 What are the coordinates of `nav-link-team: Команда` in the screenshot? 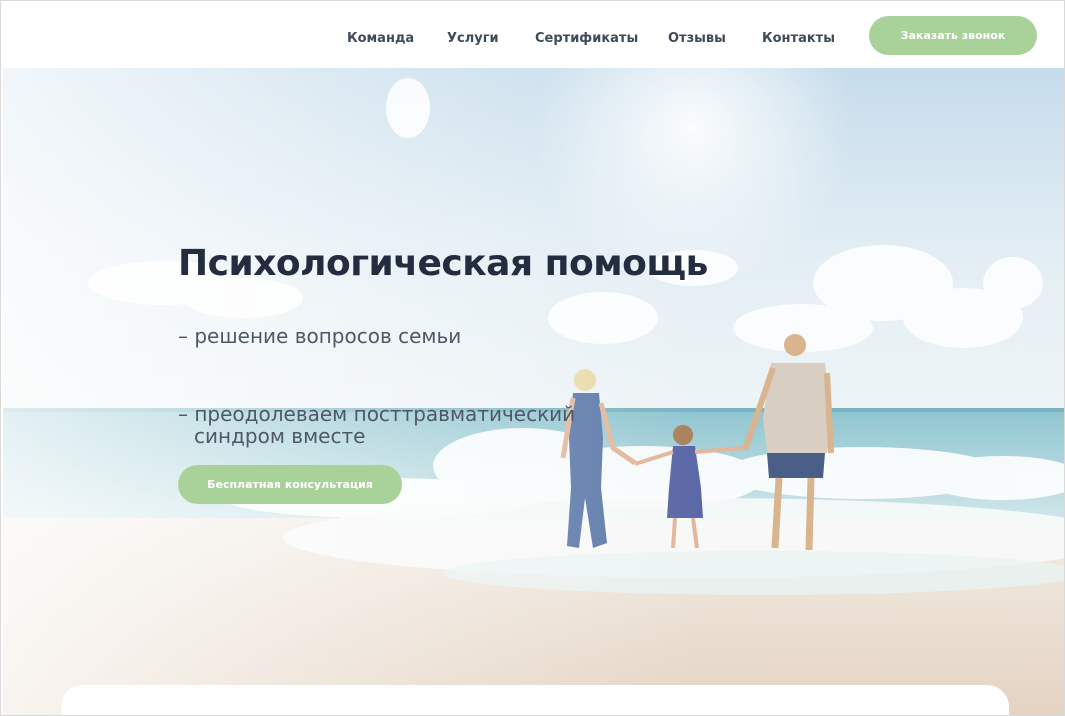 It's located at (380, 39).